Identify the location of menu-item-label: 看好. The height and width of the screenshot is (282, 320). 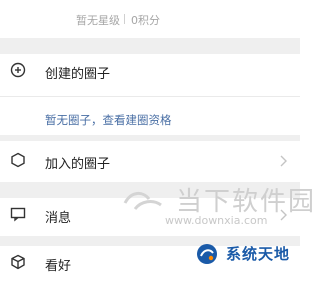
(58, 266).